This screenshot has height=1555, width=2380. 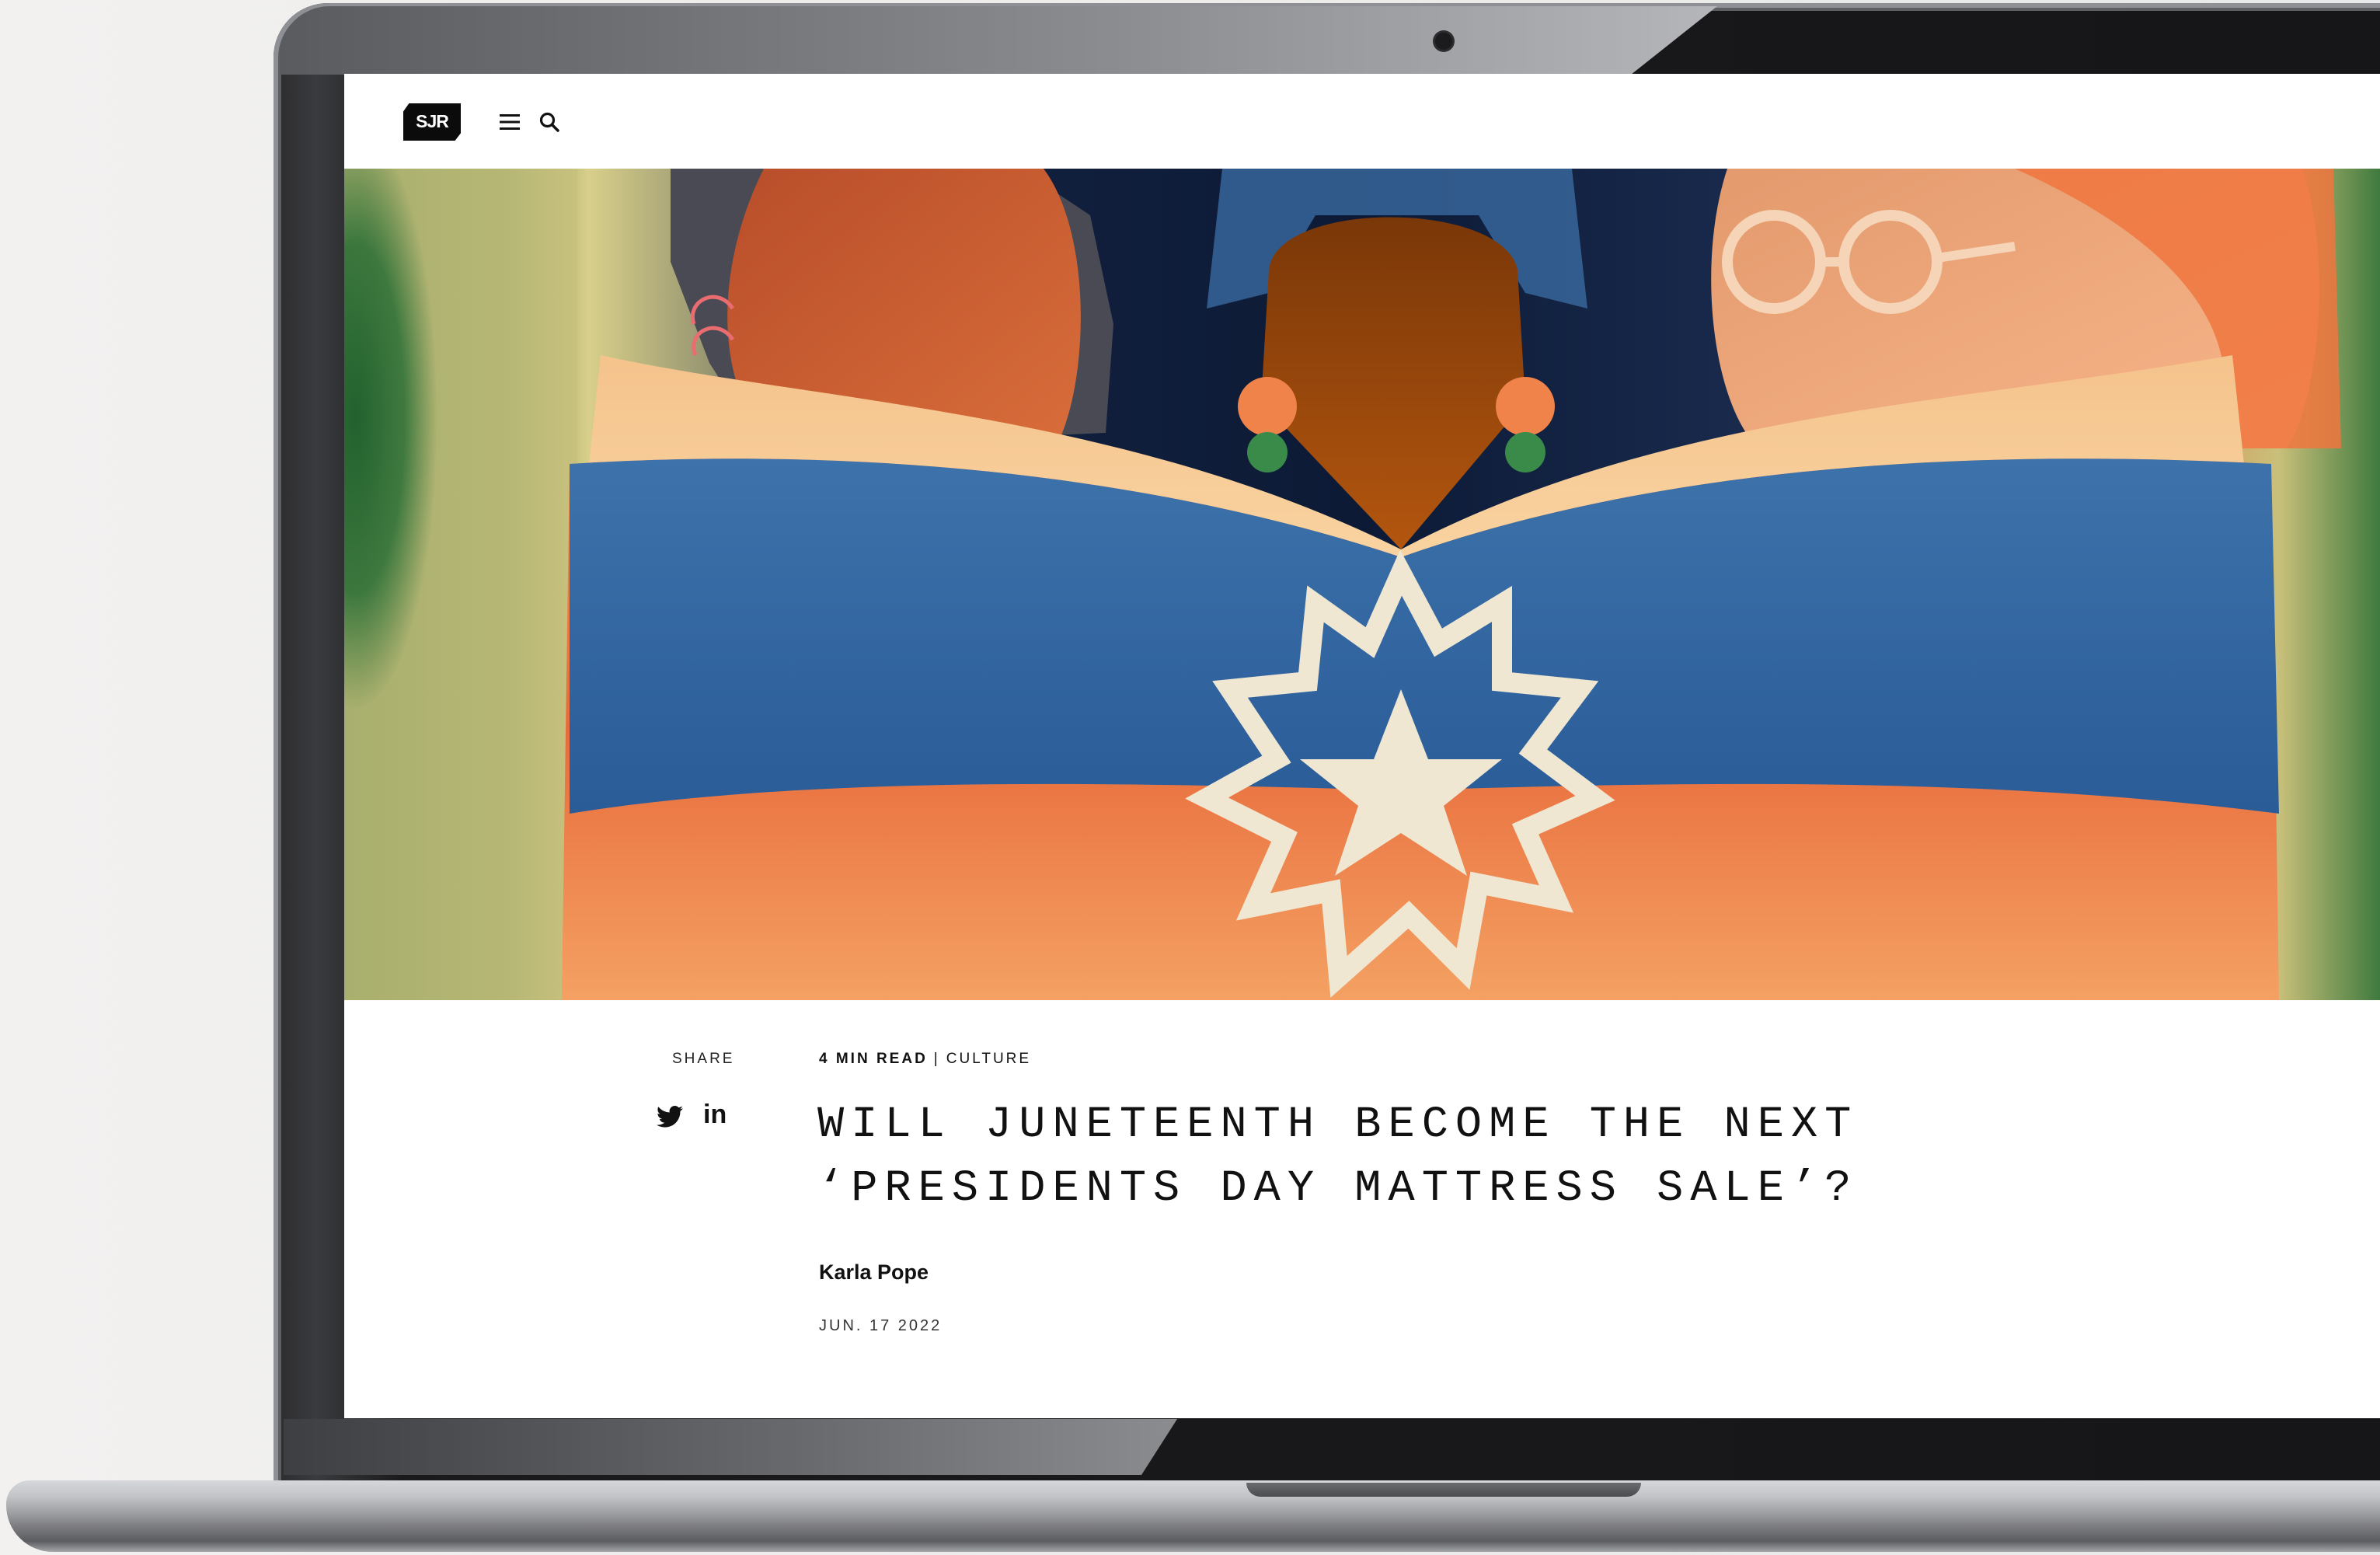 I want to click on lid-reflection, so click(x=999, y=40).